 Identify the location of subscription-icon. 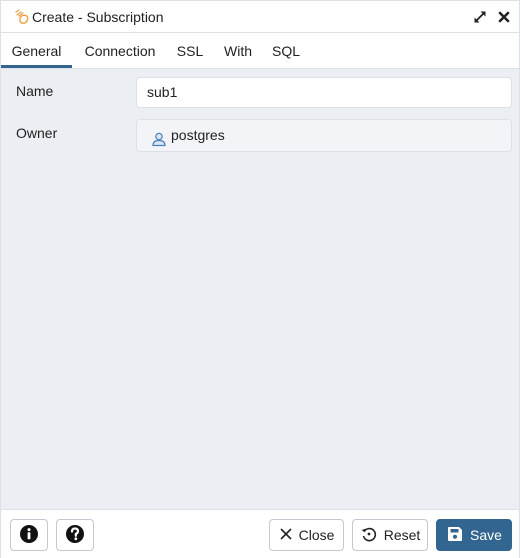
(22, 17).